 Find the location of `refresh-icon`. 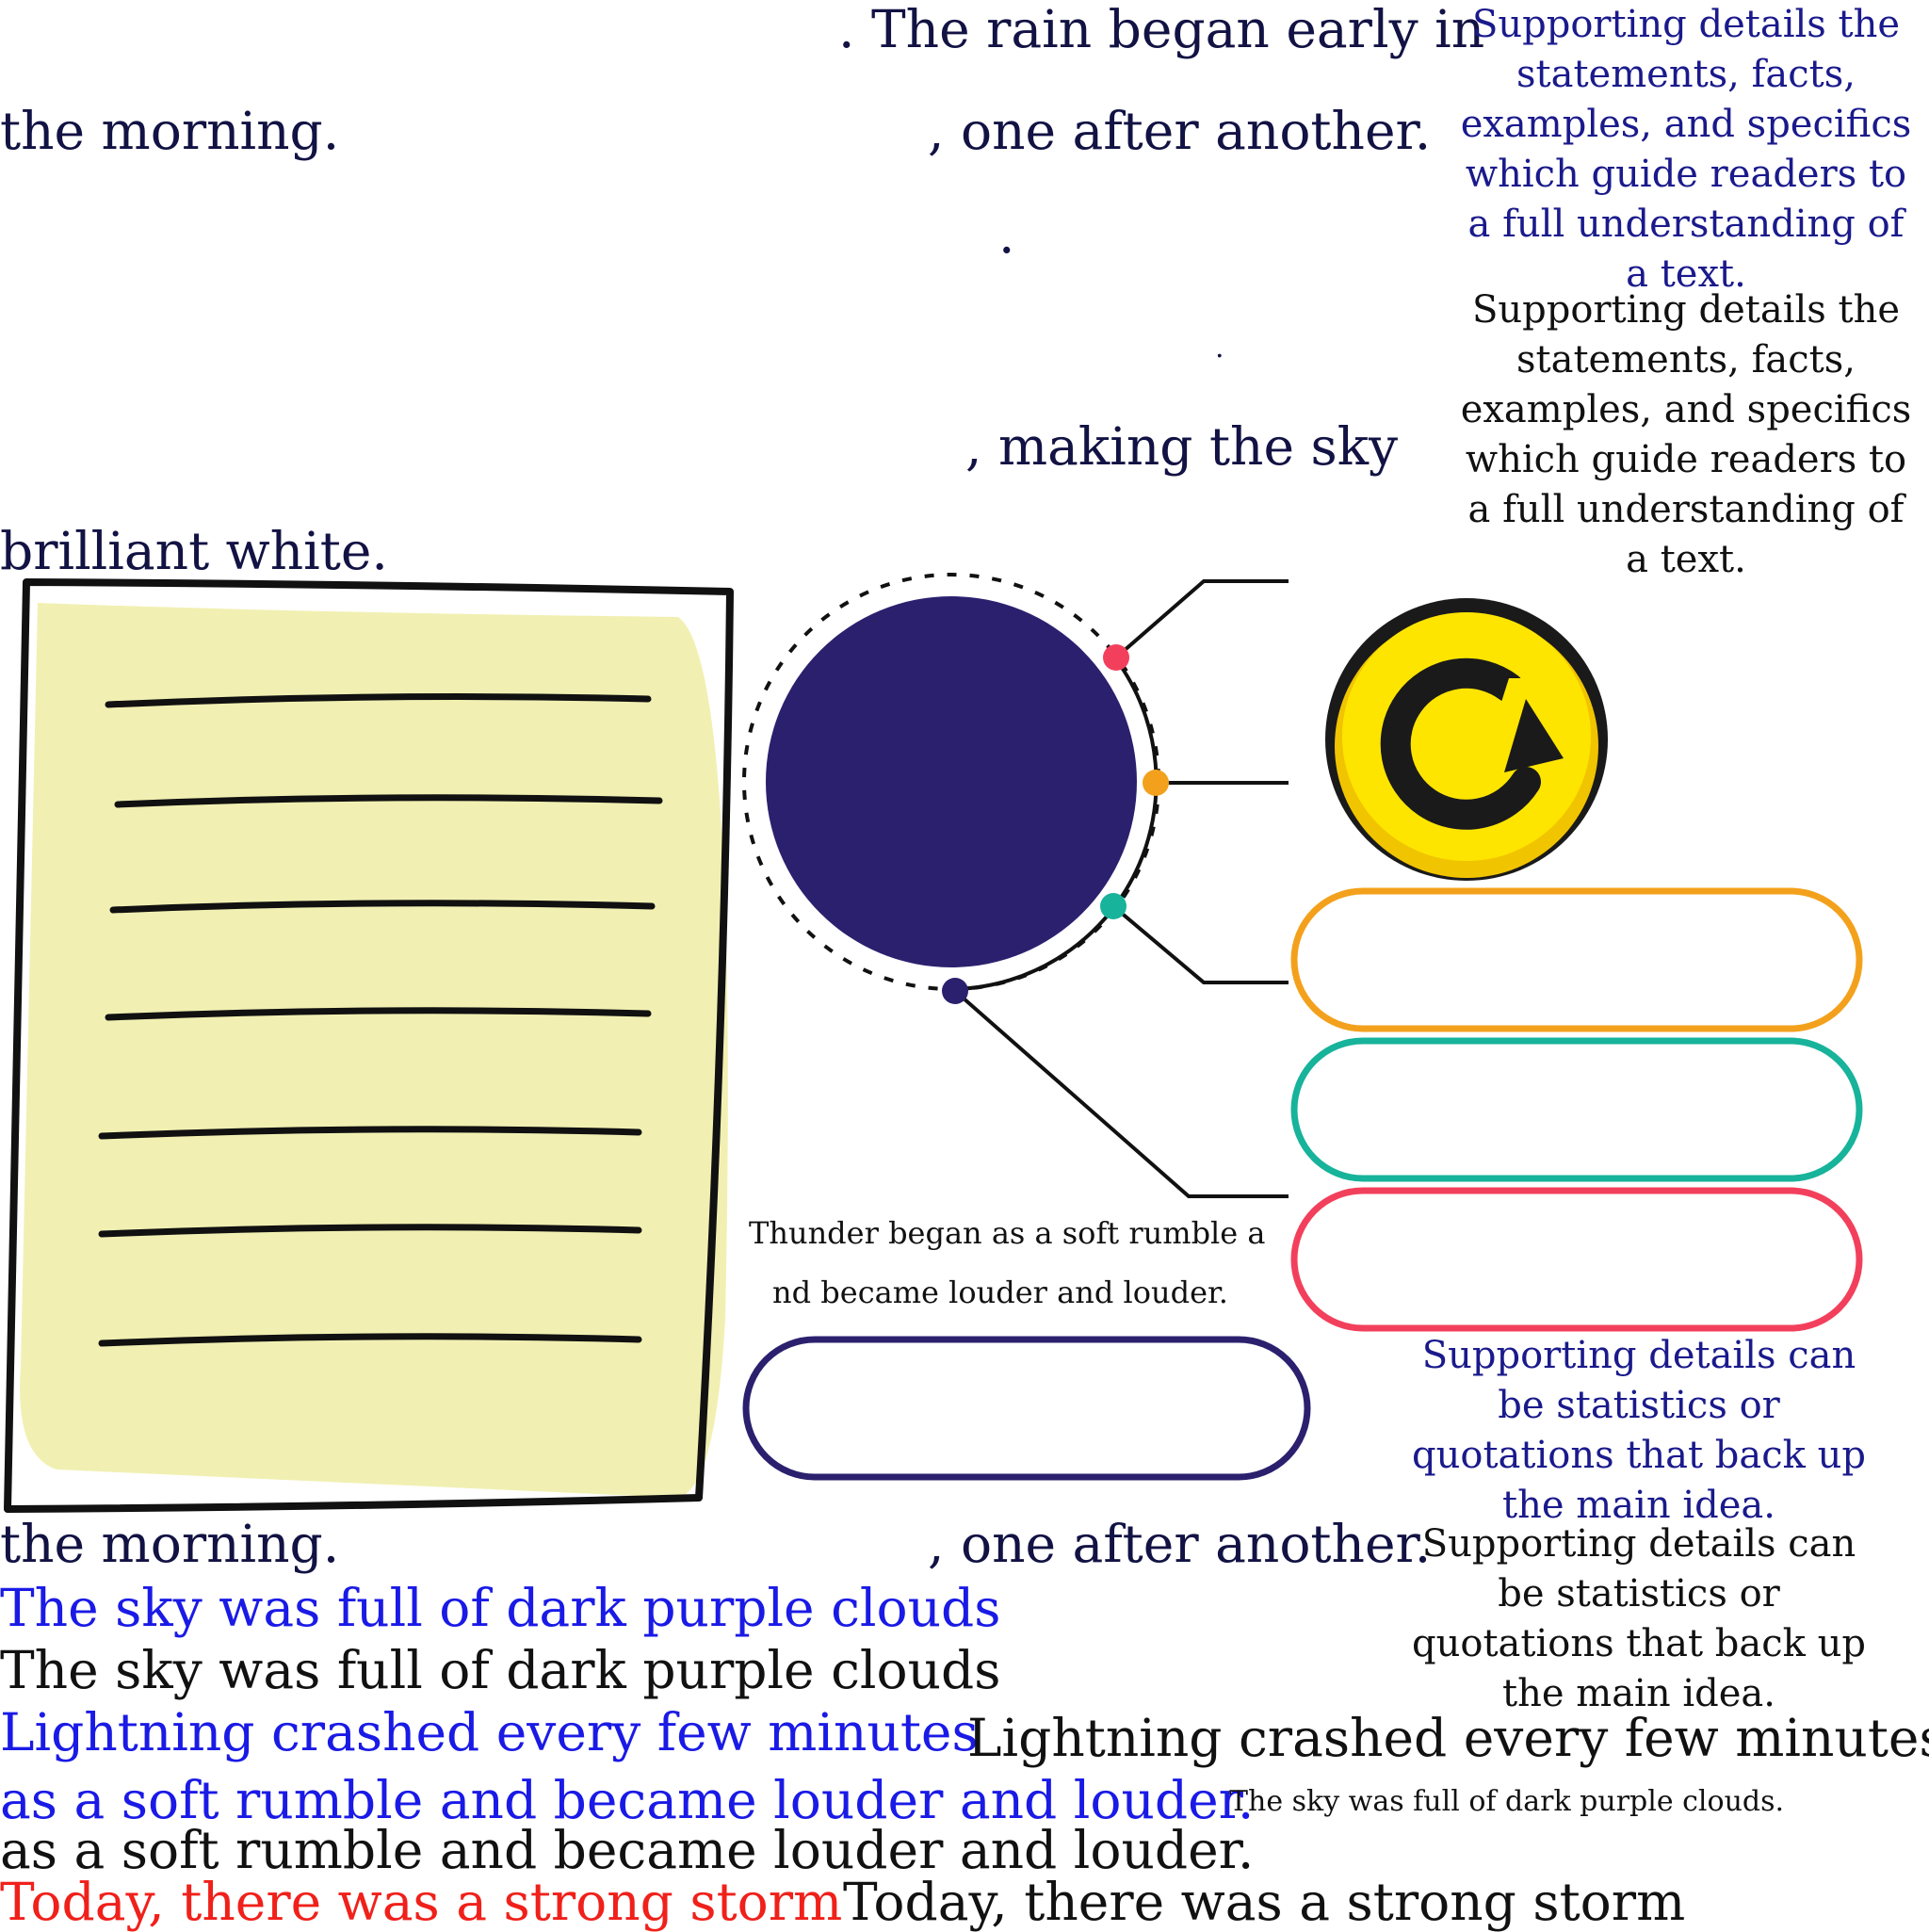

refresh-icon is located at coordinates (1466, 739).